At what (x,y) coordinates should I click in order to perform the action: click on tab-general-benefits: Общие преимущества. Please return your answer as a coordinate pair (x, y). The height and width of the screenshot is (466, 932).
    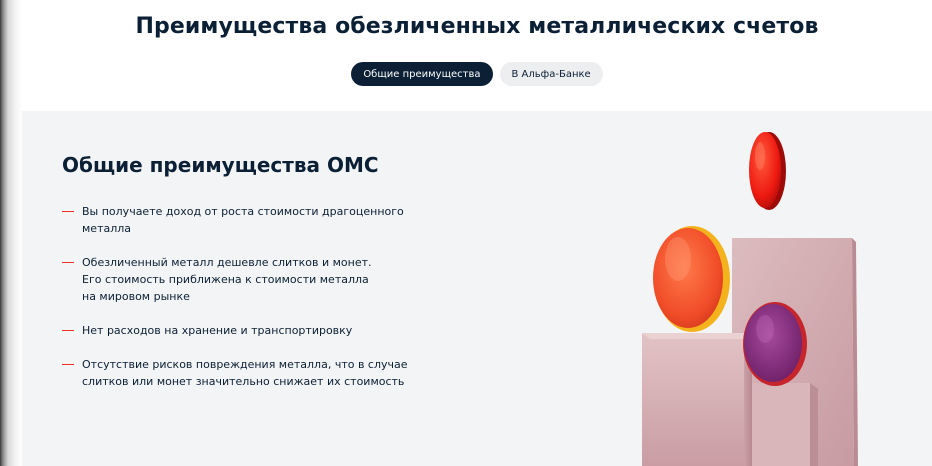
    Looking at the image, I should click on (422, 74).